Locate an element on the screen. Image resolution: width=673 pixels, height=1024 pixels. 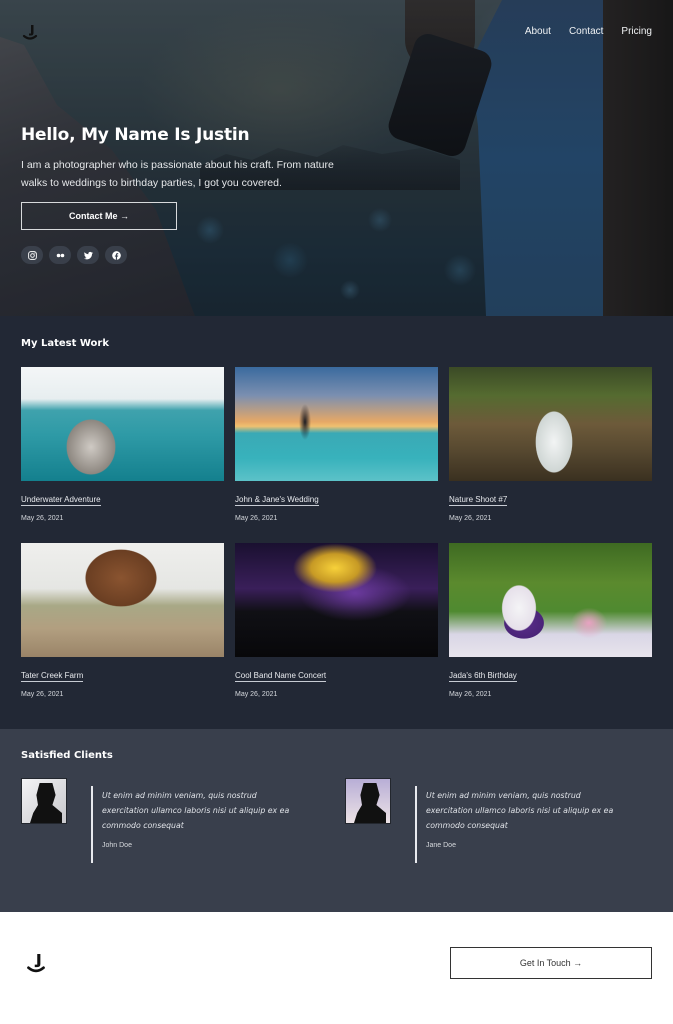
work-card: Underwater Adventure May 26, 2021 is located at coordinates (122, 455).